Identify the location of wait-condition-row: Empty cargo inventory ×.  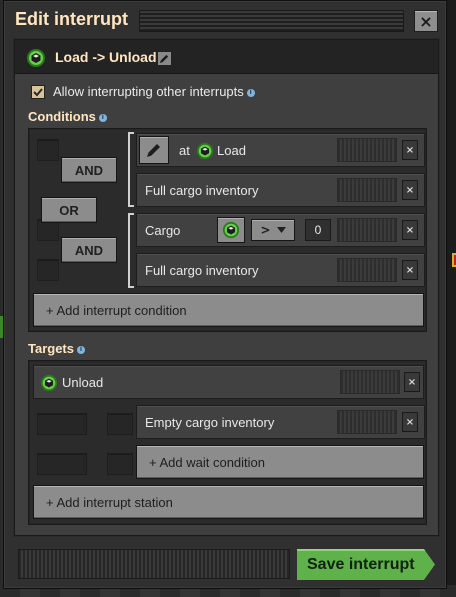
(280, 422).